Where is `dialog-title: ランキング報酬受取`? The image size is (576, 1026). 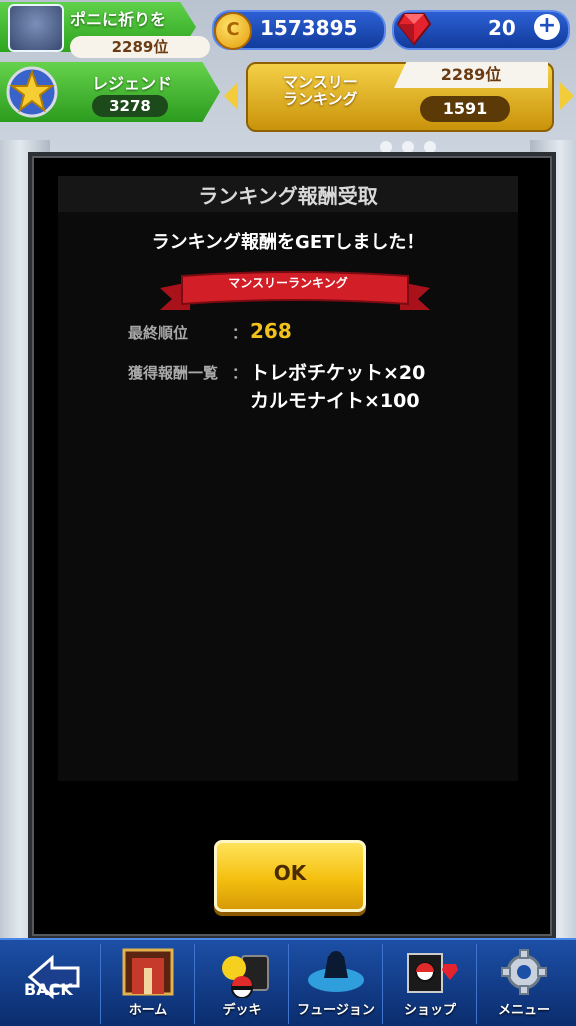
dialog-title: ランキング報酬受取 is located at coordinates (288, 196).